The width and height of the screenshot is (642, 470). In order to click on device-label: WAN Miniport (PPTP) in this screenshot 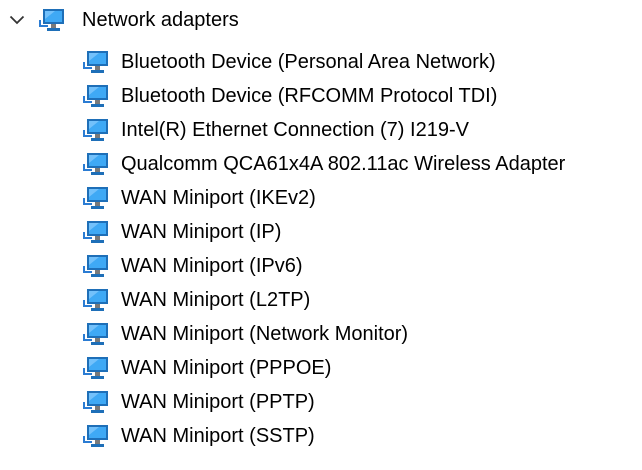, I will do `click(218, 402)`.